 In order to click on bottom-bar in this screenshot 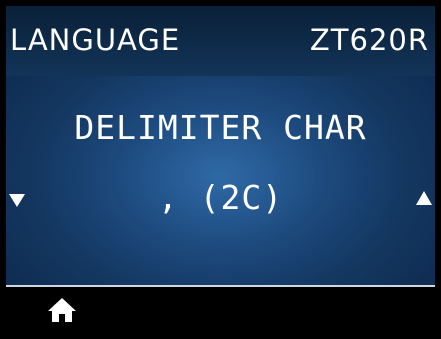, I will do `click(220, 310)`.